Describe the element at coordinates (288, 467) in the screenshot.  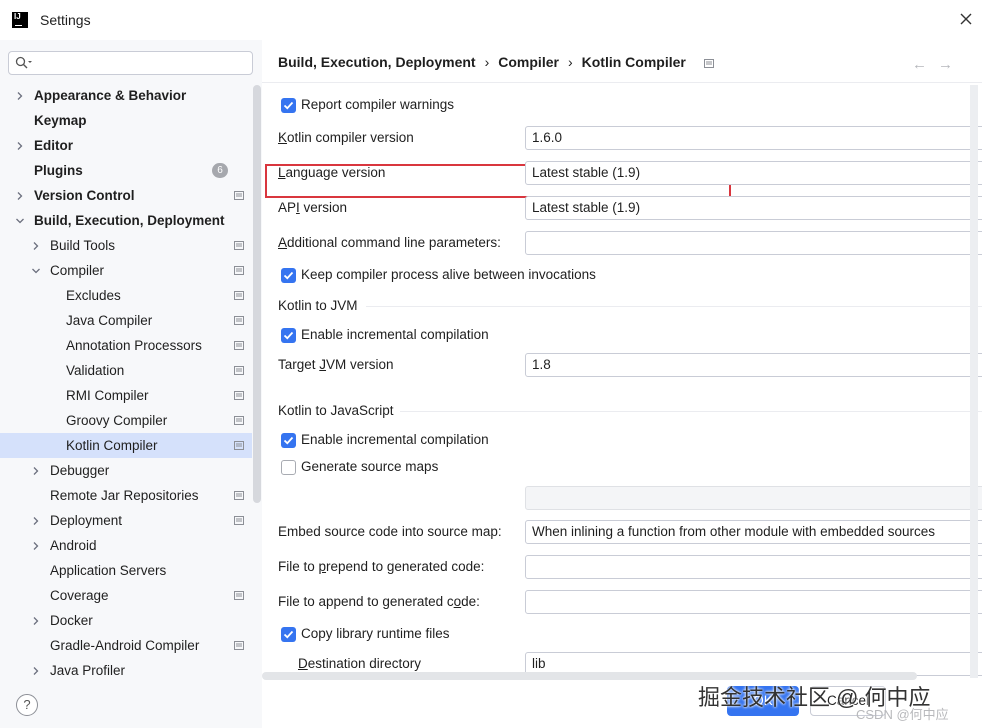
I see `source-maps-checkbox` at that location.